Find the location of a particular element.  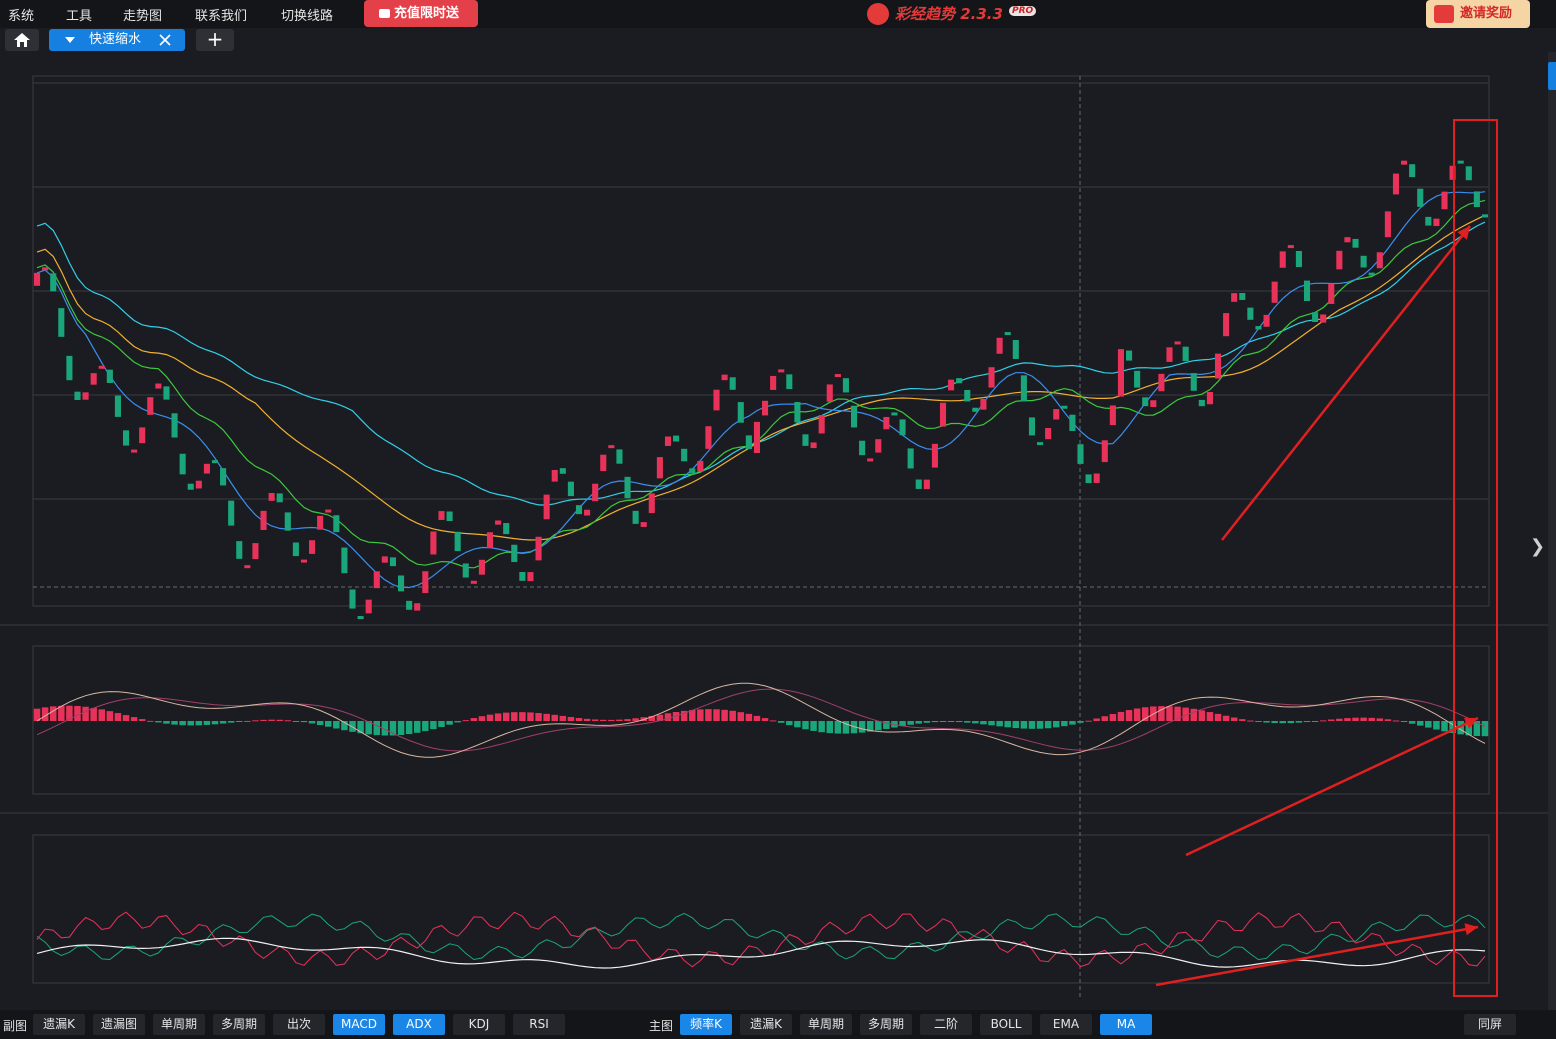

invite-button: 邀请奖励 is located at coordinates (1478, 14).